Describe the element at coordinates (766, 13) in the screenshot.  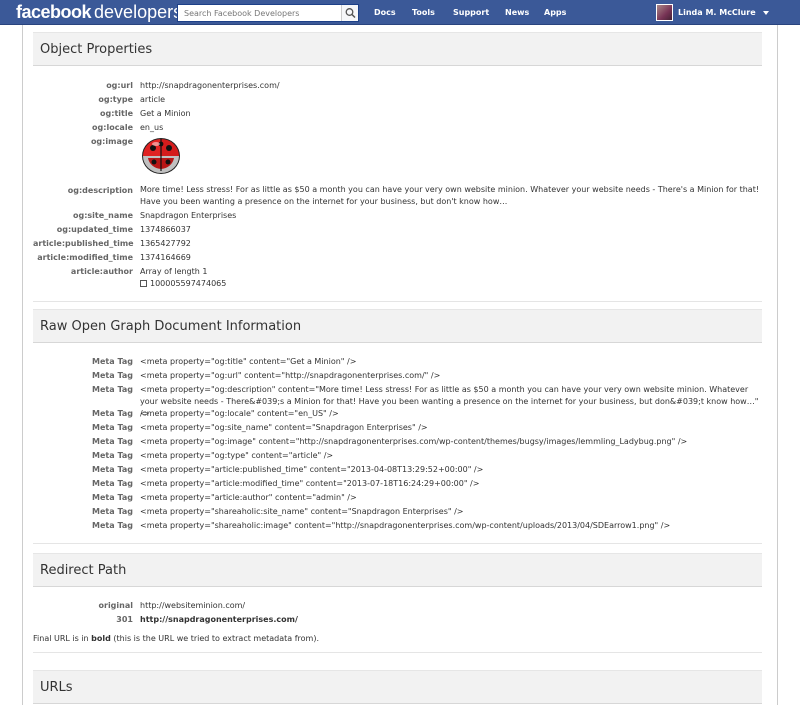
I see `chevron-down-icon` at that location.